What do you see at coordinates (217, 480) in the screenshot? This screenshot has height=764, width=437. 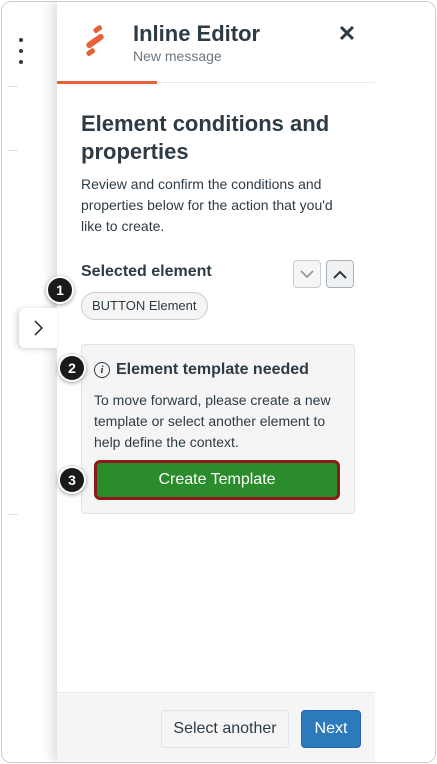 I see `create-template-button: Create Template` at bounding box center [217, 480].